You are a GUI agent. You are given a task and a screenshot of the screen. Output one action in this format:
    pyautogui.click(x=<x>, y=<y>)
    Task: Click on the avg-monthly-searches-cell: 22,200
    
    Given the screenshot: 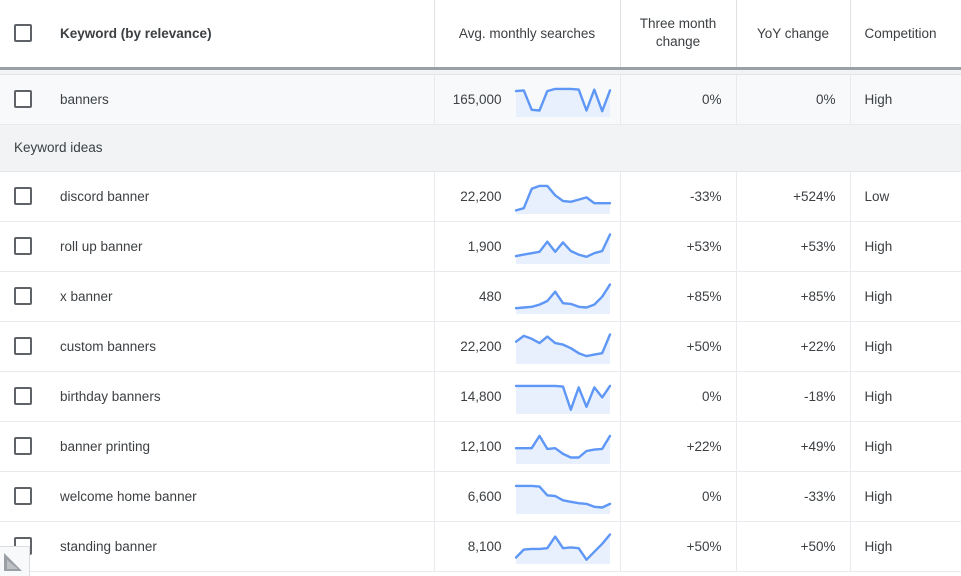 What is the action you would take?
    pyautogui.click(x=527, y=346)
    